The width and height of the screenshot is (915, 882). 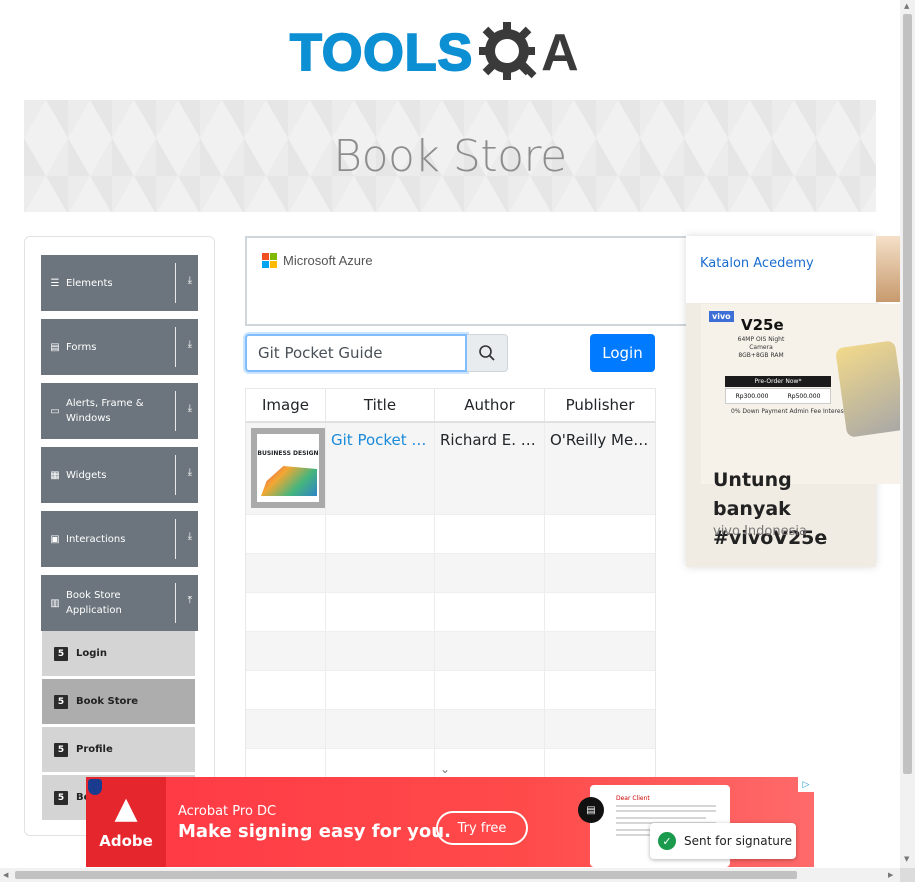 What do you see at coordinates (445, 769) in the screenshot?
I see `chevron-down-icon: ⌄` at bounding box center [445, 769].